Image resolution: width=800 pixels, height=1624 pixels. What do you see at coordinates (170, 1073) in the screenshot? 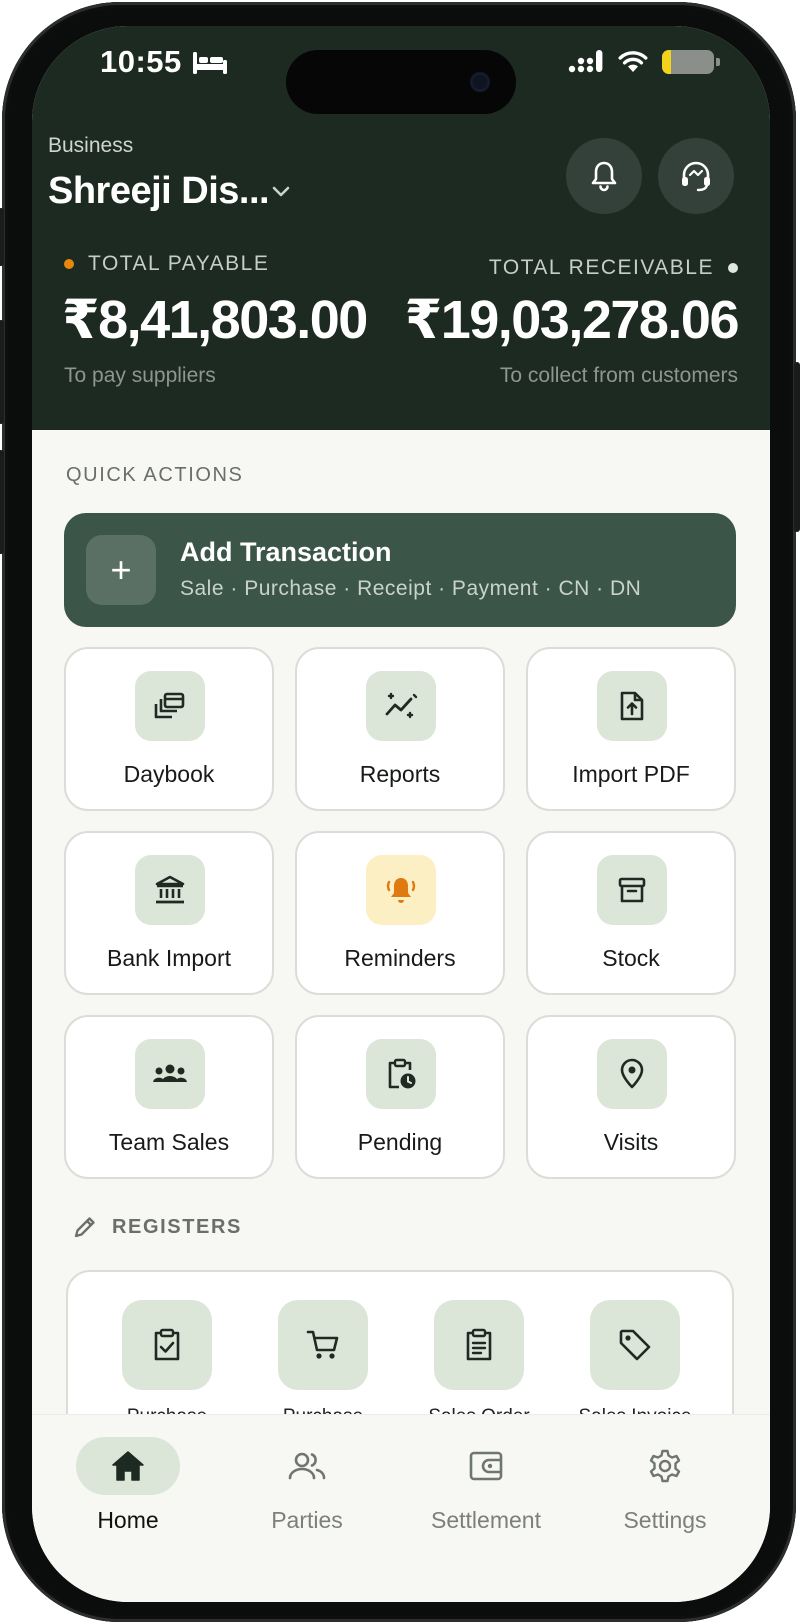
I see `team-icon` at bounding box center [170, 1073].